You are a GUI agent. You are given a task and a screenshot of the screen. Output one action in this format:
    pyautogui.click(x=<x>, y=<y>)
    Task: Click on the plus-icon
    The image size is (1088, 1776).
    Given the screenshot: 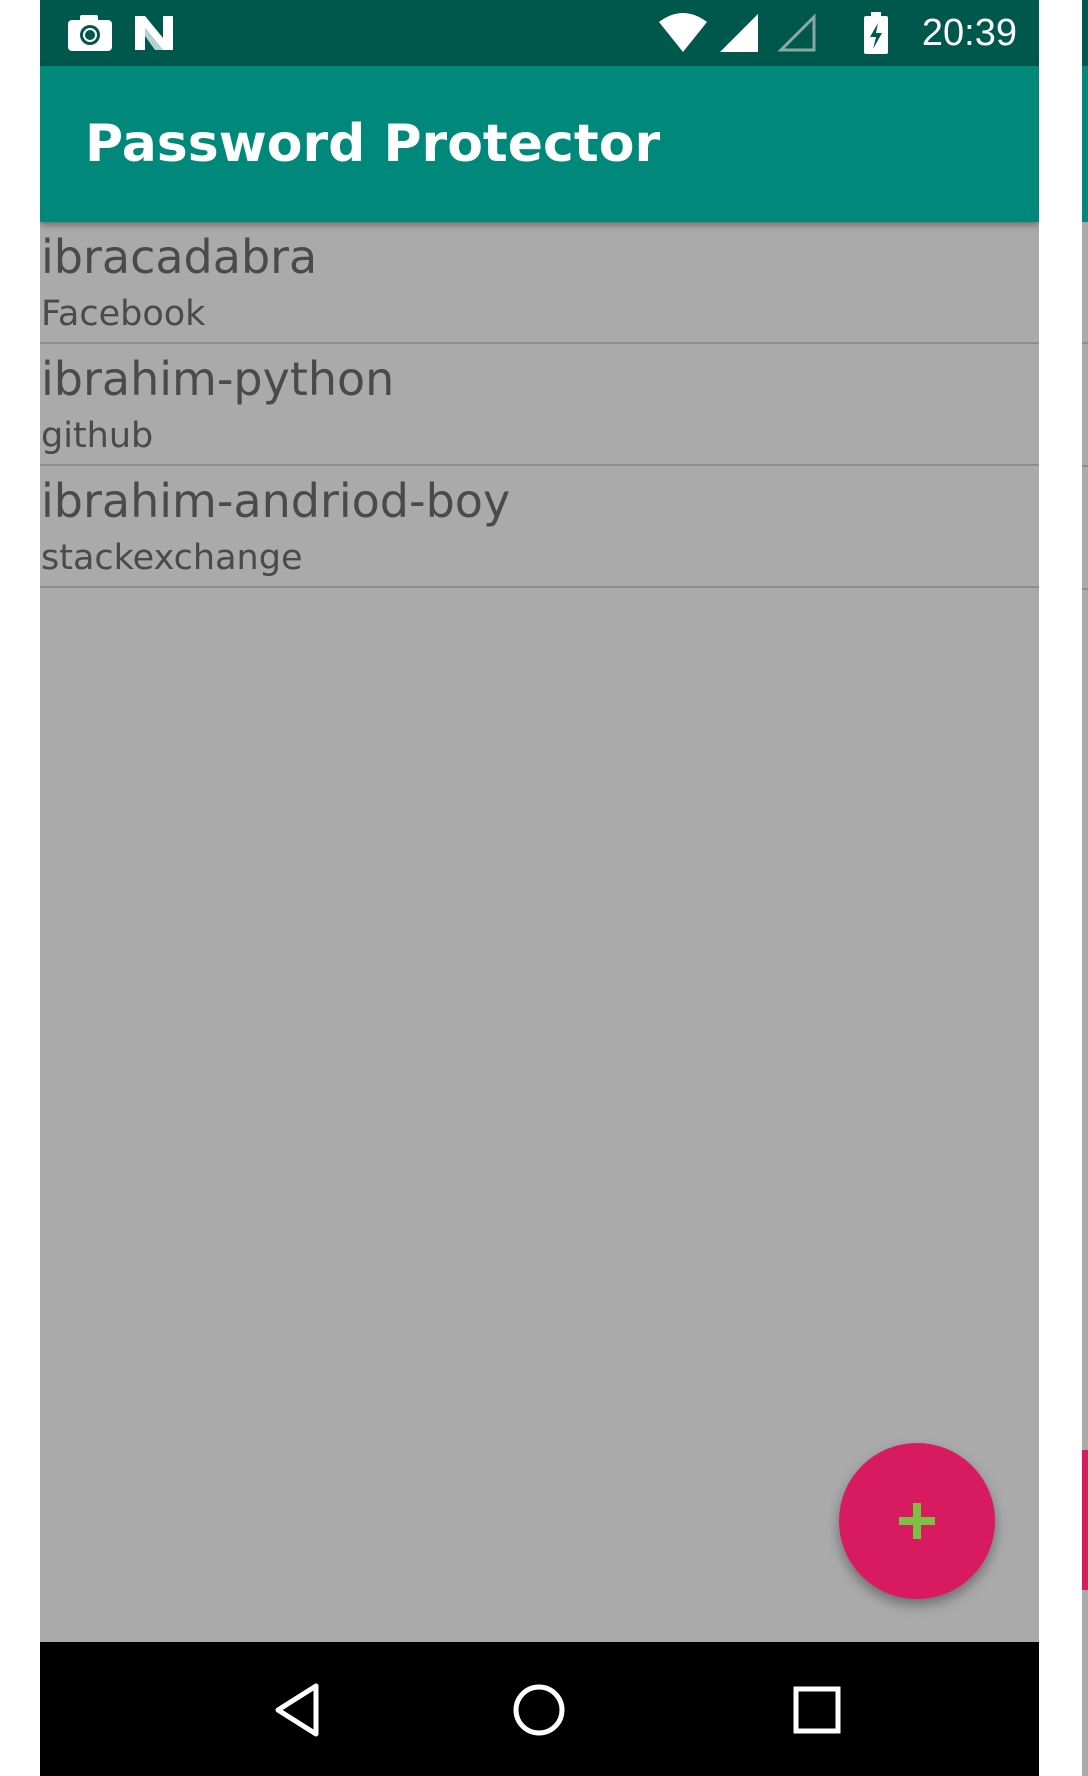 What is the action you would take?
    pyautogui.click(x=917, y=1521)
    